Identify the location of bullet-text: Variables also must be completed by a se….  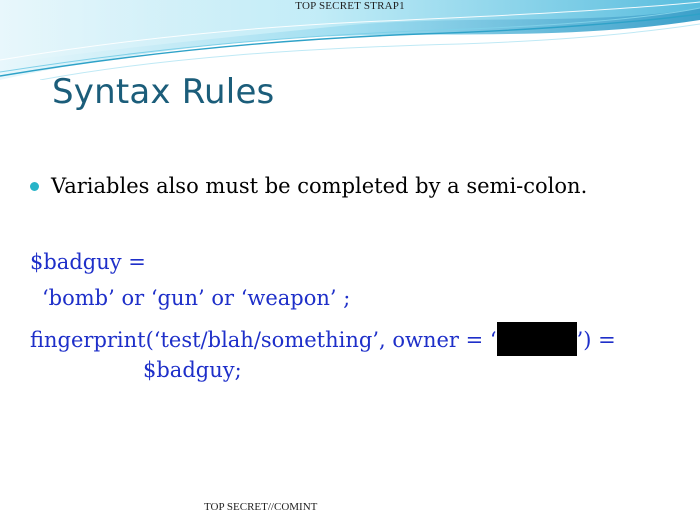
(319, 186).